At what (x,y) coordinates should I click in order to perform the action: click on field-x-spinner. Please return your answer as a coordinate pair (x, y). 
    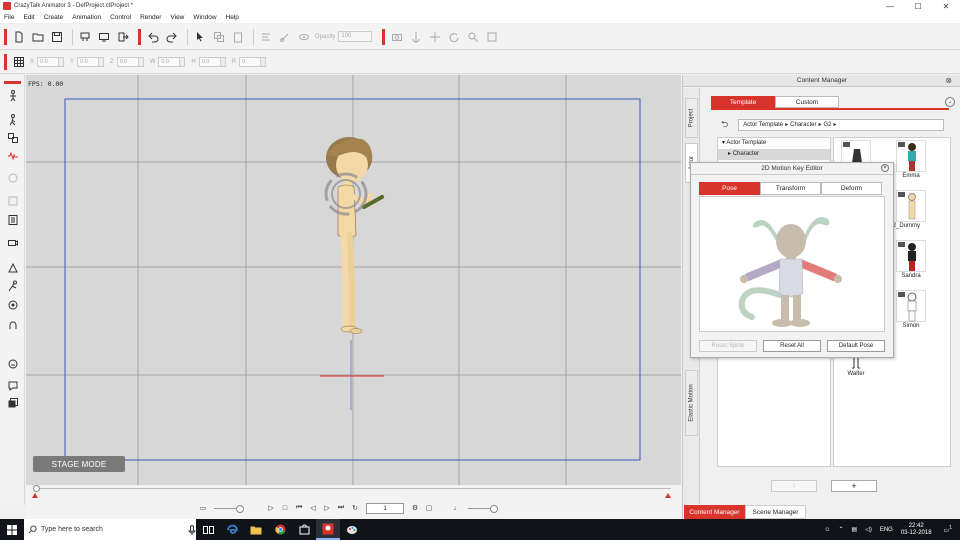
    Looking at the image, I should click on (62, 62).